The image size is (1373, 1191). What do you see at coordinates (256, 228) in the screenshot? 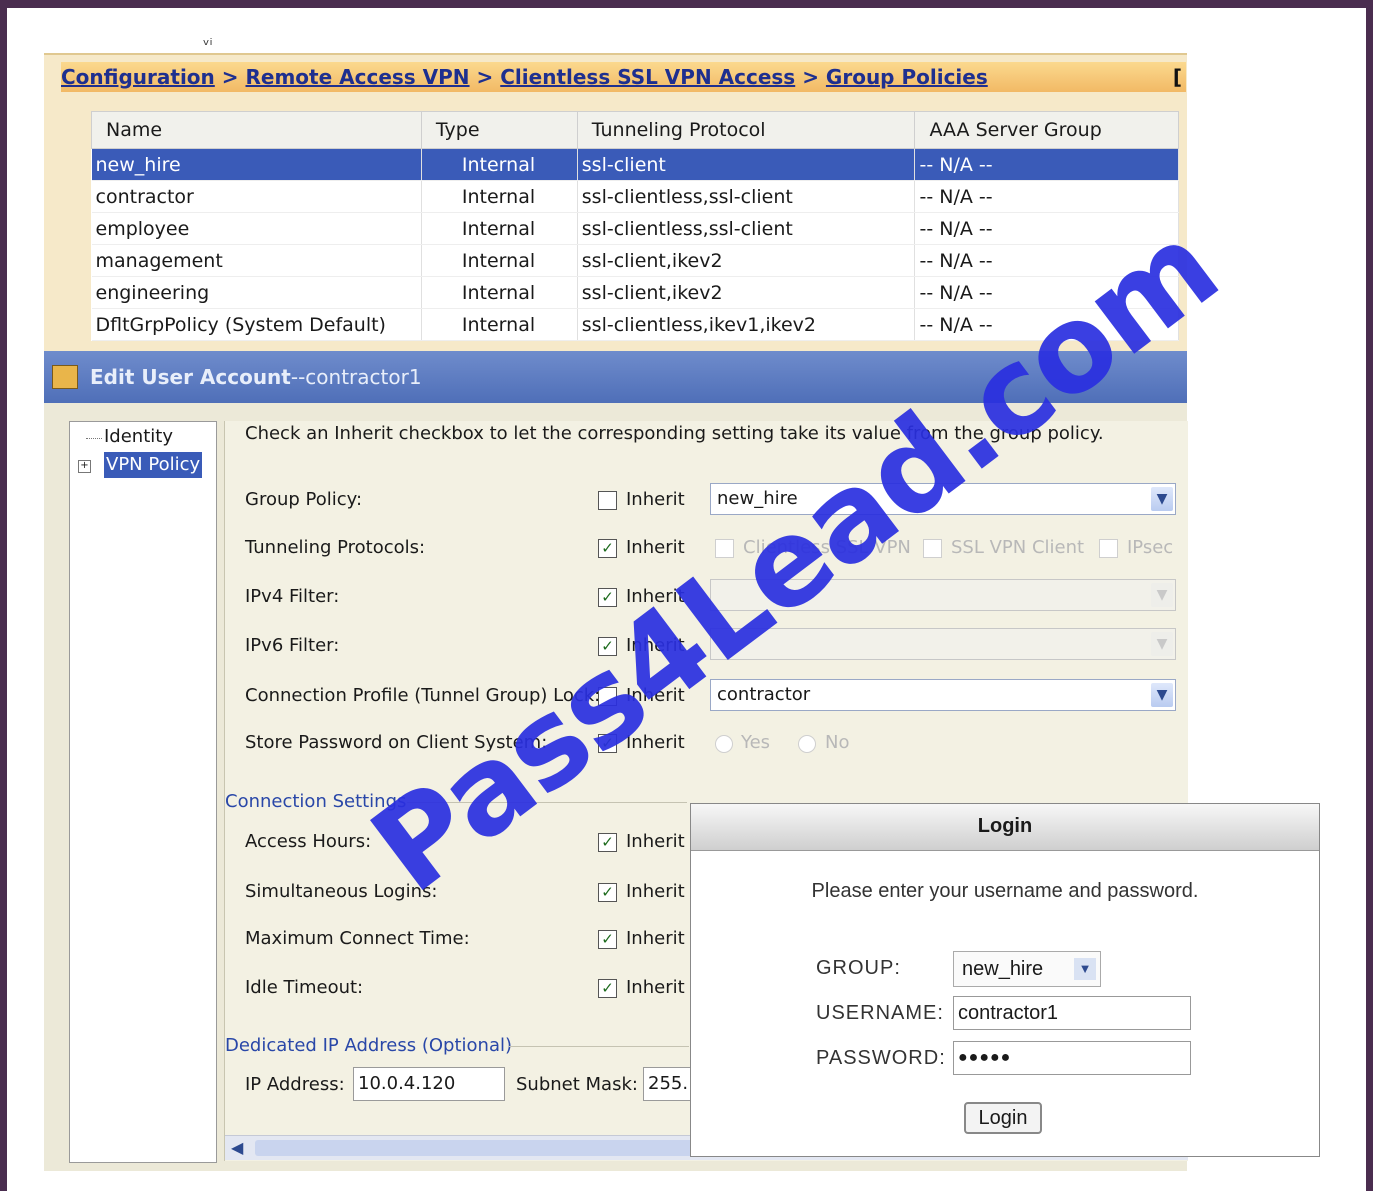
I see `cell-name: employee` at bounding box center [256, 228].